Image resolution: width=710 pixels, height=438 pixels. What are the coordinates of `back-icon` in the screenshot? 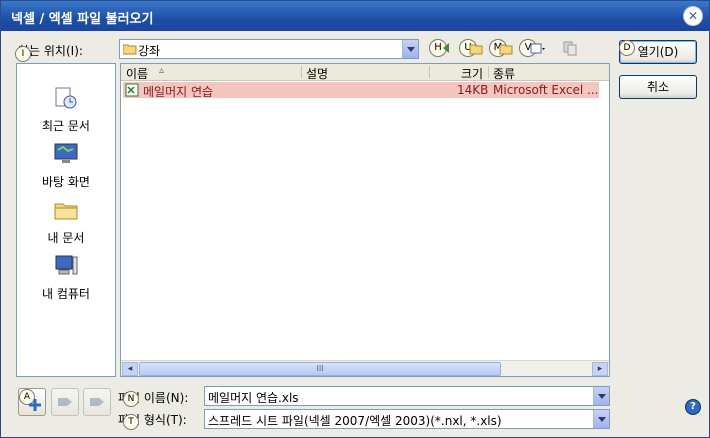 It's located at (446, 48).